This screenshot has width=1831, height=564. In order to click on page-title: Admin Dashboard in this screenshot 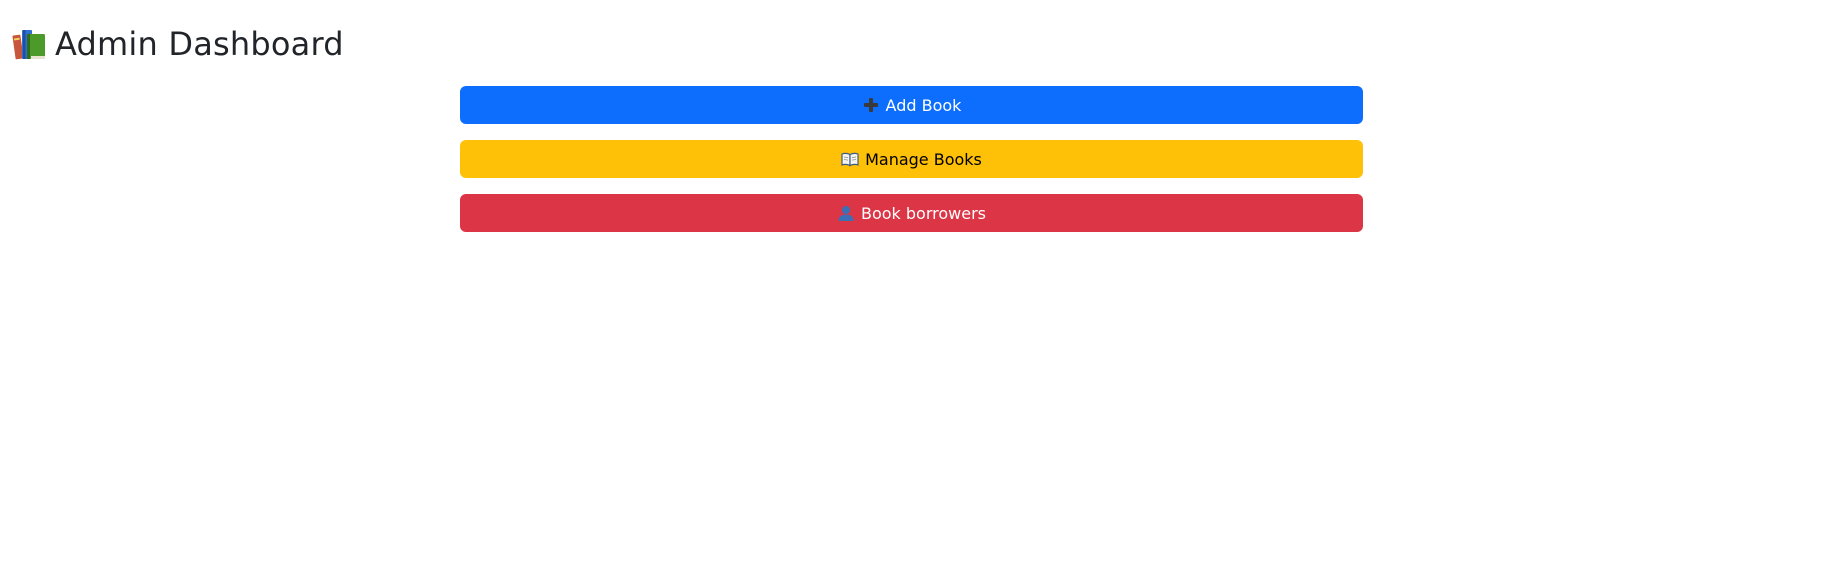, I will do `click(199, 44)`.